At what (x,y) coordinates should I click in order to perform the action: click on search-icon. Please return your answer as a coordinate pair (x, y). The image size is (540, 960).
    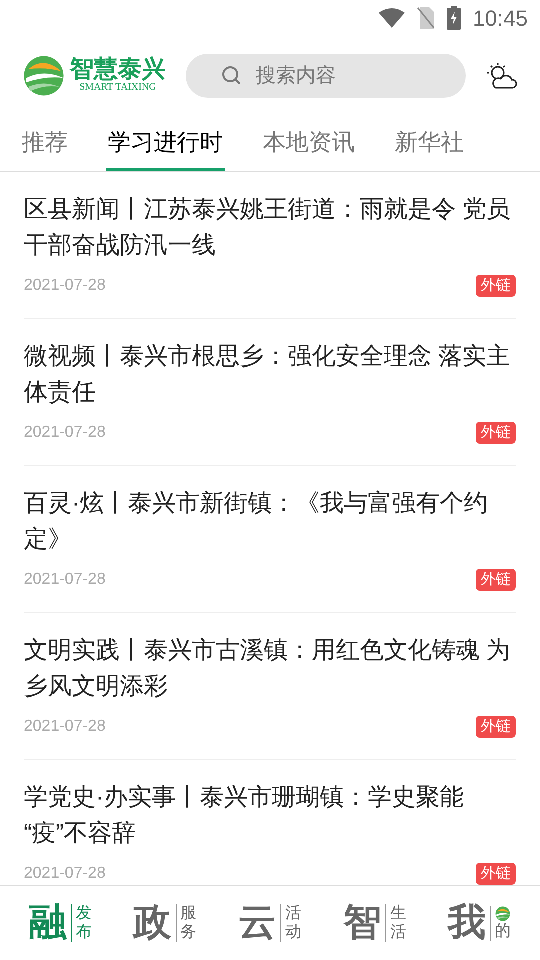
    Looking at the image, I should click on (232, 76).